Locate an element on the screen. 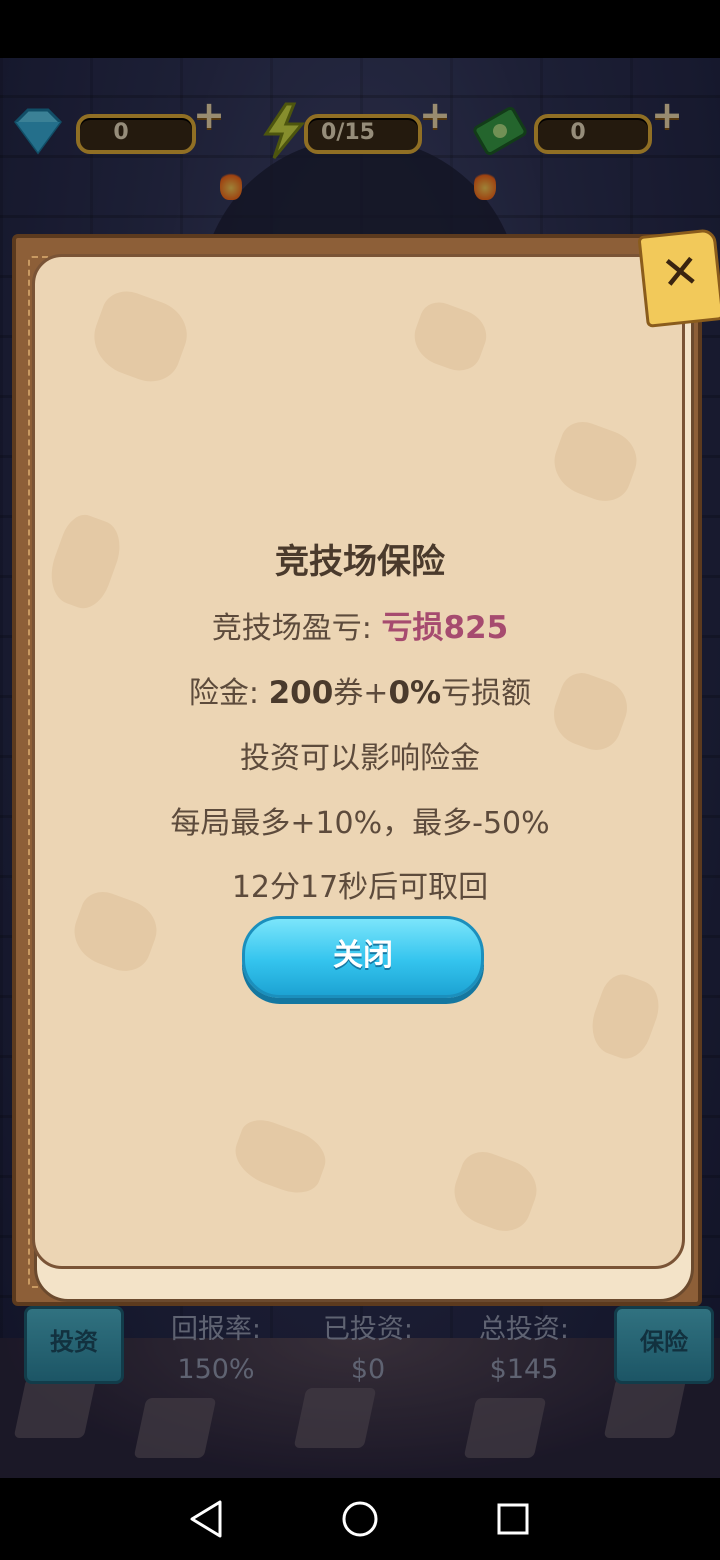 This screenshot has height=1560, width=720. system-nav-bar is located at coordinates (360, 1519).